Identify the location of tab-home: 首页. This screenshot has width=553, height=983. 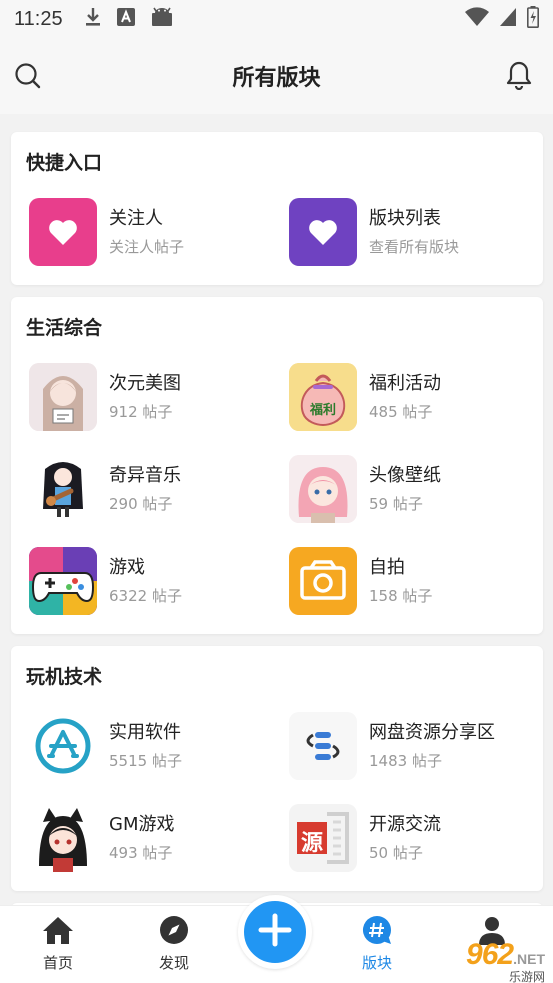
(58, 943).